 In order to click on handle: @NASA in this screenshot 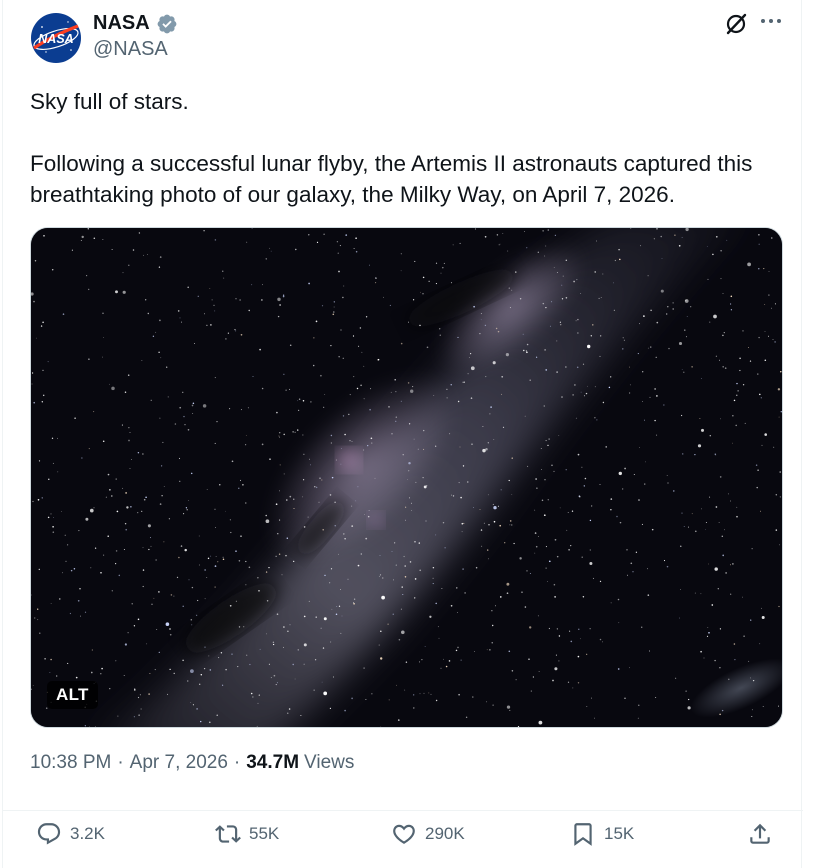, I will do `click(130, 49)`.